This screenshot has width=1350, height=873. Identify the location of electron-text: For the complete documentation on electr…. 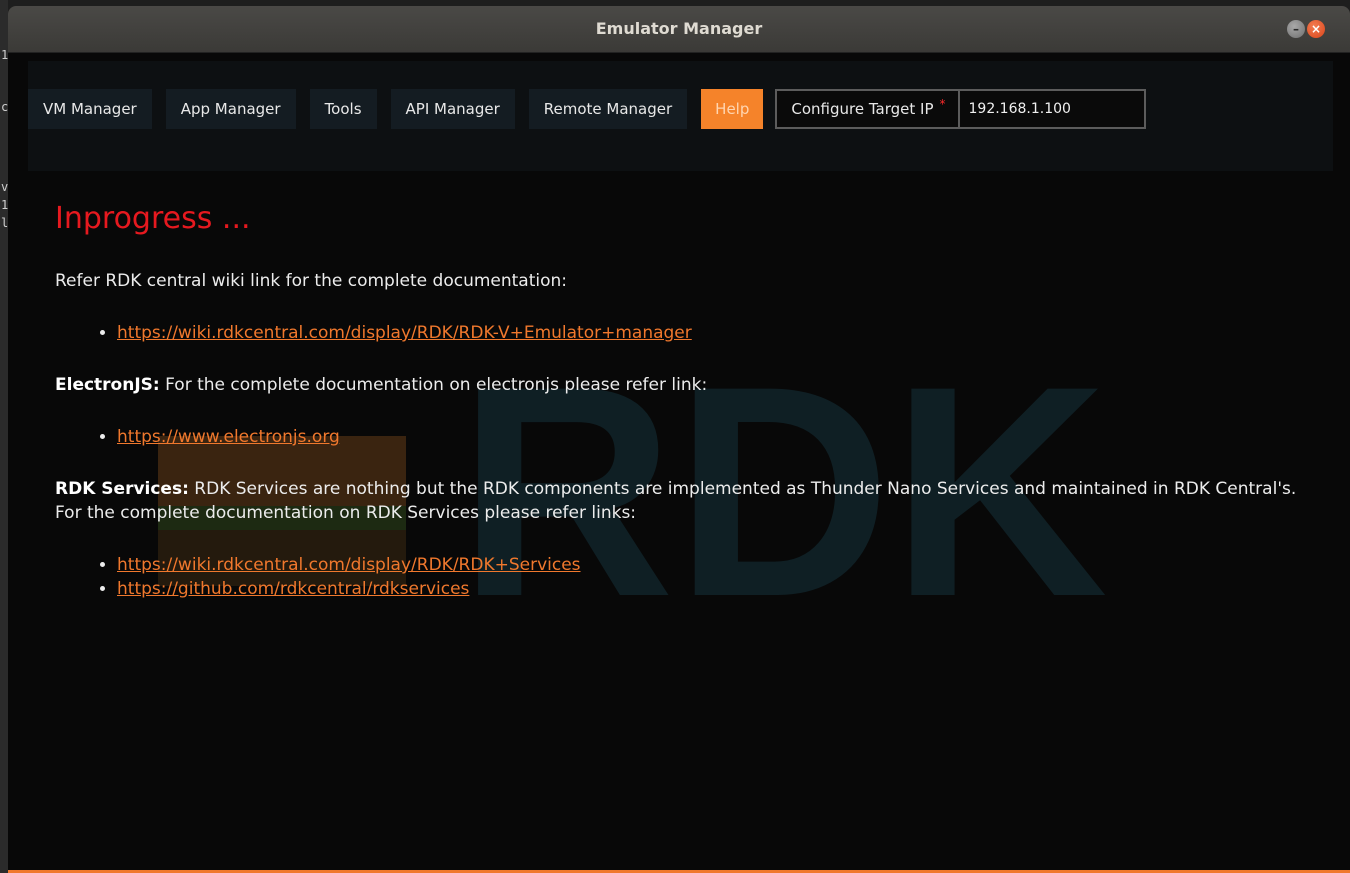
(436, 385).